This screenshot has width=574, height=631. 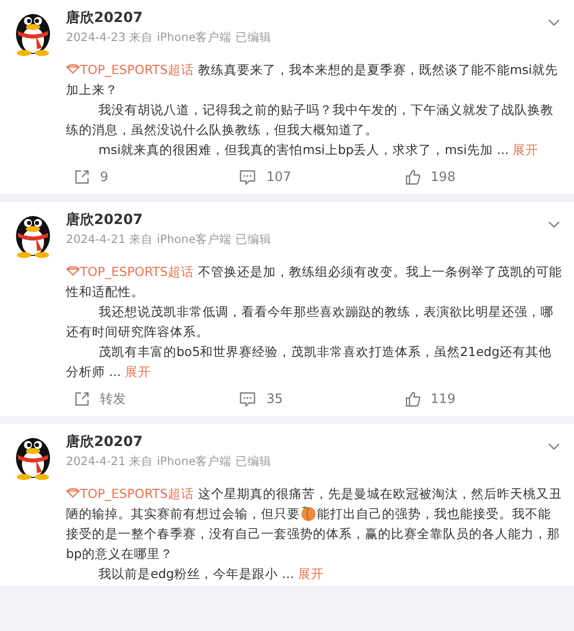 I want to click on peach-emoji-icon, so click(x=308, y=513).